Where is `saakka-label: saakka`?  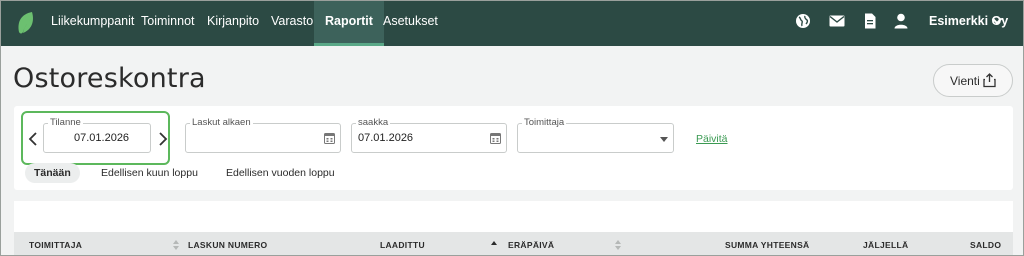 saakka-label: saakka is located at coordinates (373, 123).